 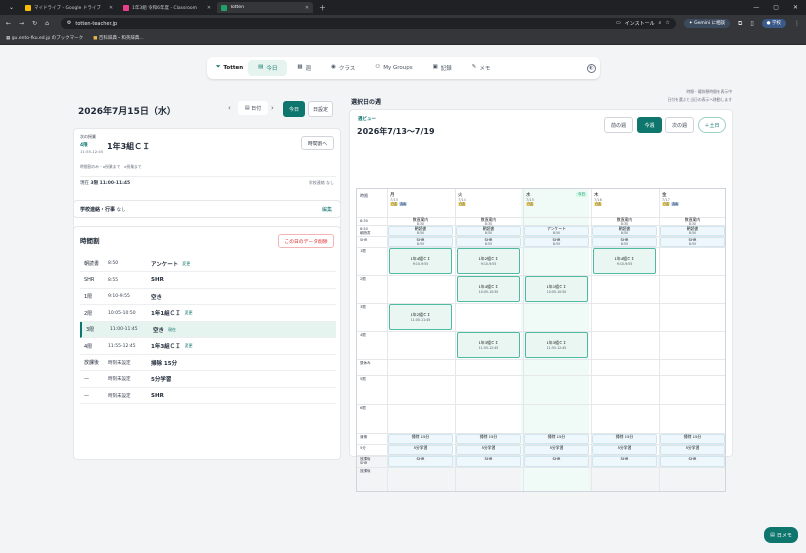 What do you see at coordinates (208, 330) in the screenshot?
I see `timetable-row: 3限 11:00-11:45 空き 現在` at bounding box center [208, 330].